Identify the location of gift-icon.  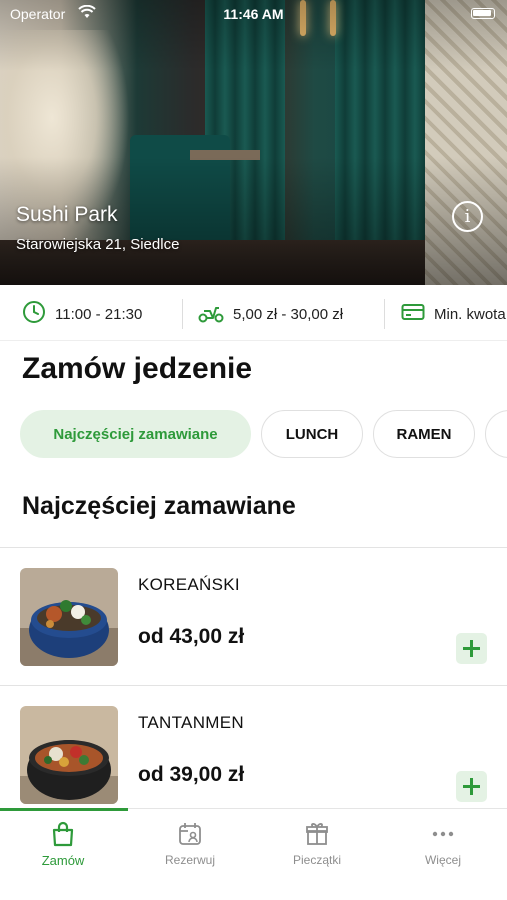
(317, 834).